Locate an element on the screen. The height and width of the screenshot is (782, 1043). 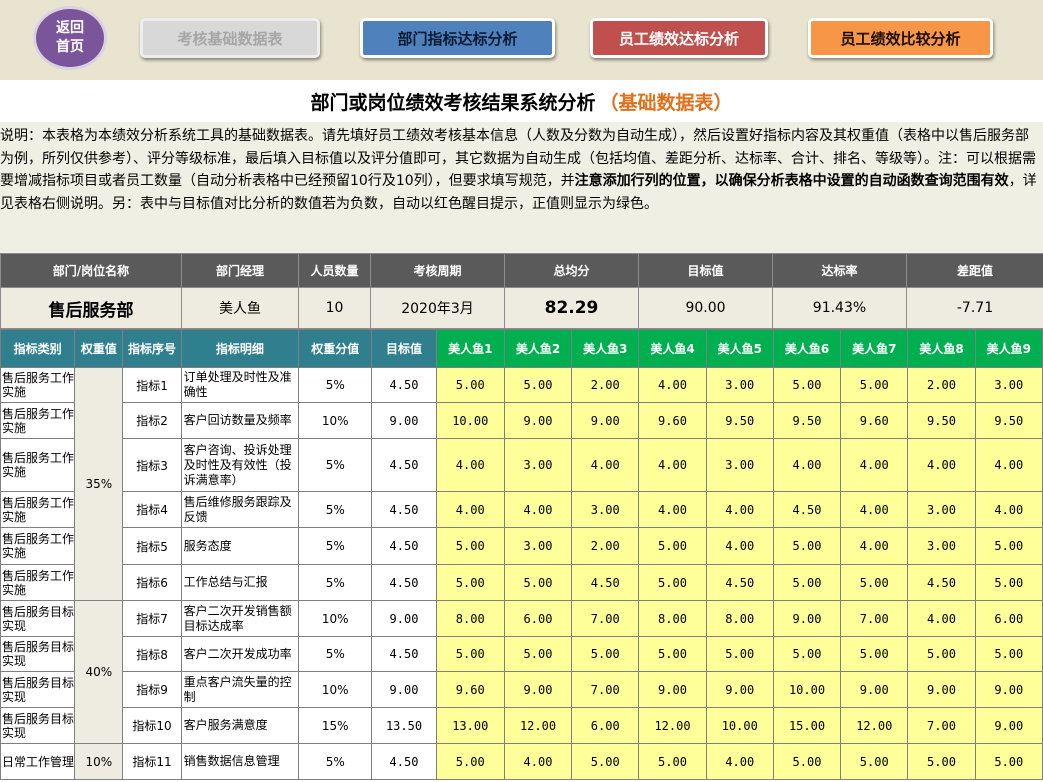
rate-cell: 91.43% is located at coordinates (839, 308).